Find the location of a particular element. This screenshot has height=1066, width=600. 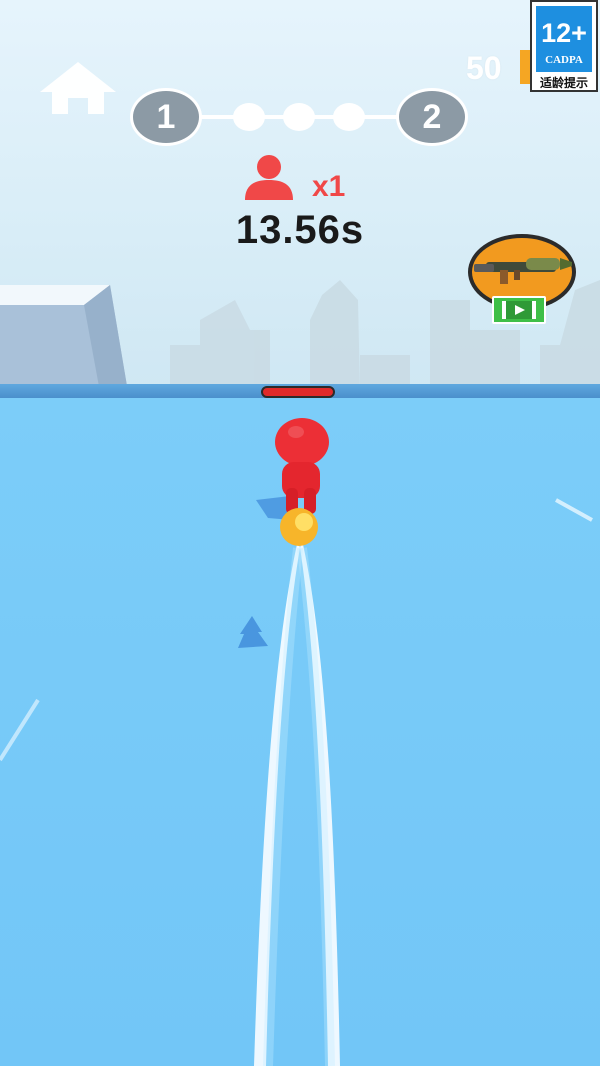

age-rating-panel: 12+ CADPA is located at coordinates (564, 39).